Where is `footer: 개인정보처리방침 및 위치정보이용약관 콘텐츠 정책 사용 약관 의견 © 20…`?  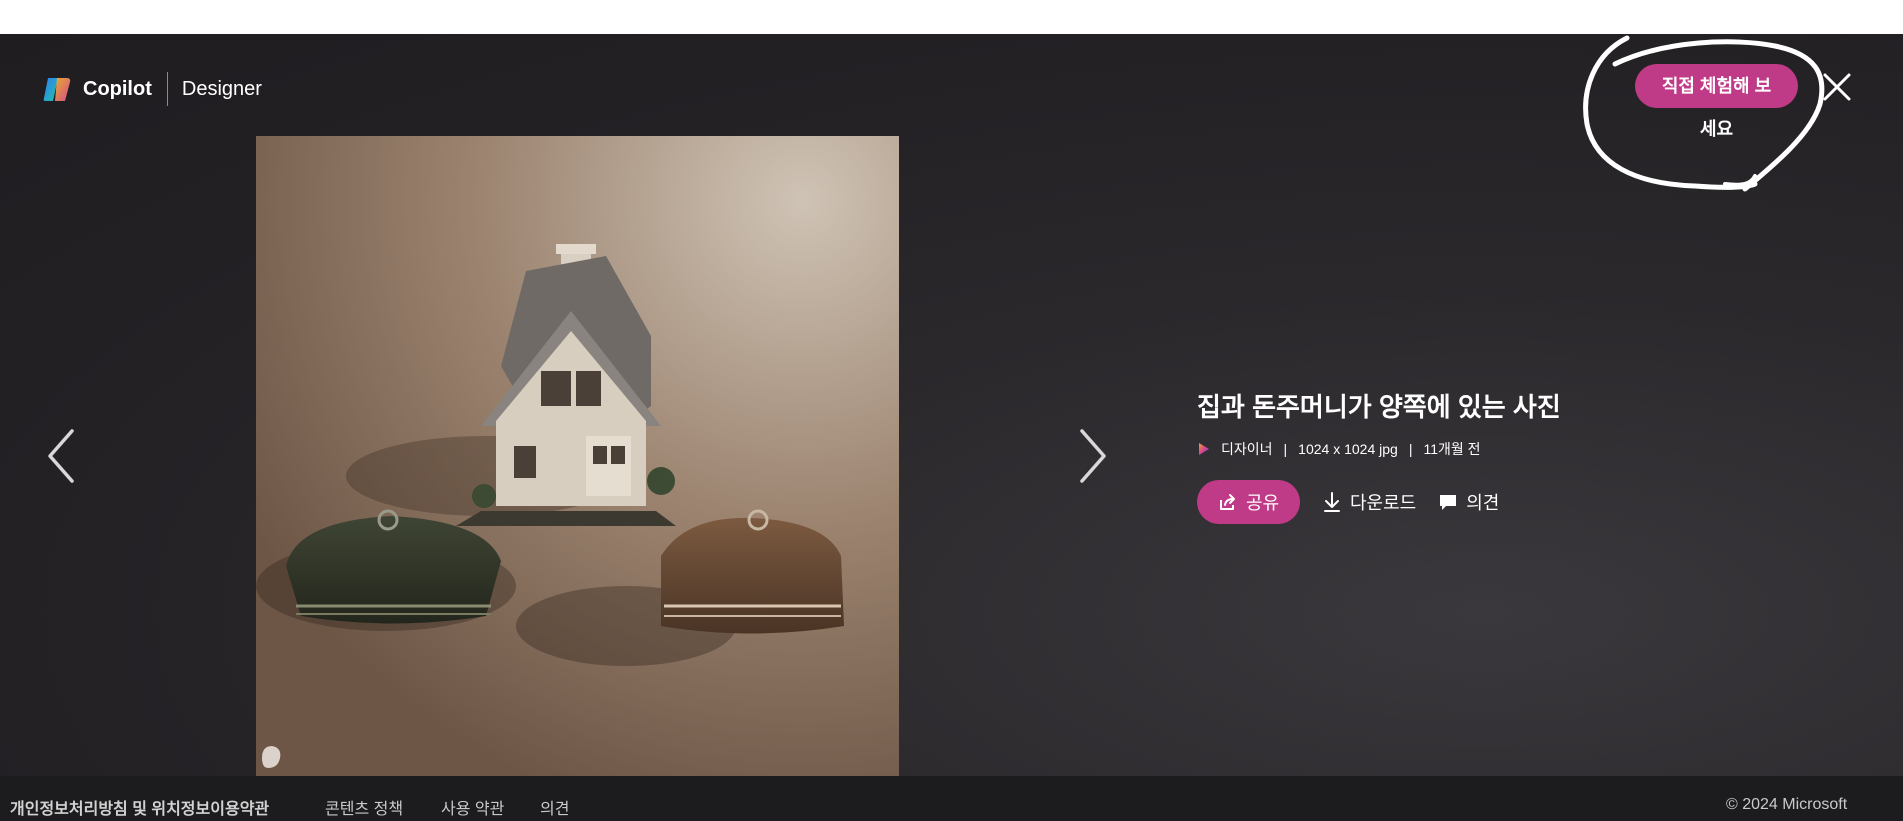 footer: 개인정보처리방침 및 위치정보이용약관 콘텐츠 정책 사용 약관 의견 © 20… is located at coordinates (951, 798).